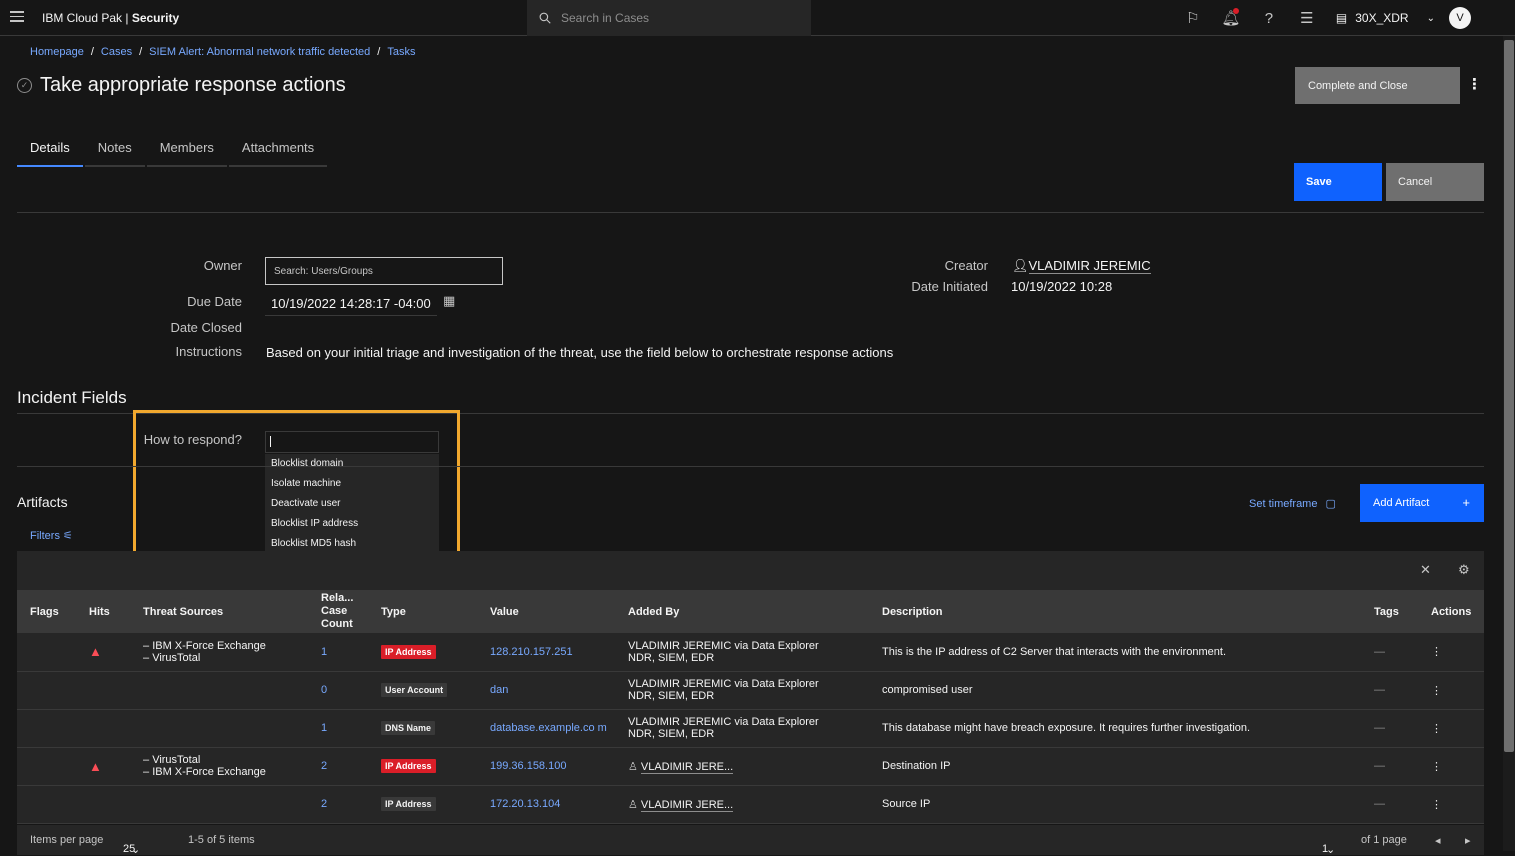 The width and height of the screenshot is (1515, 856). What do you see at coordinates (219, 611) in the screenshot?
I see `col-threat-sources: Threat Sources` at bounding box center [219, 611].